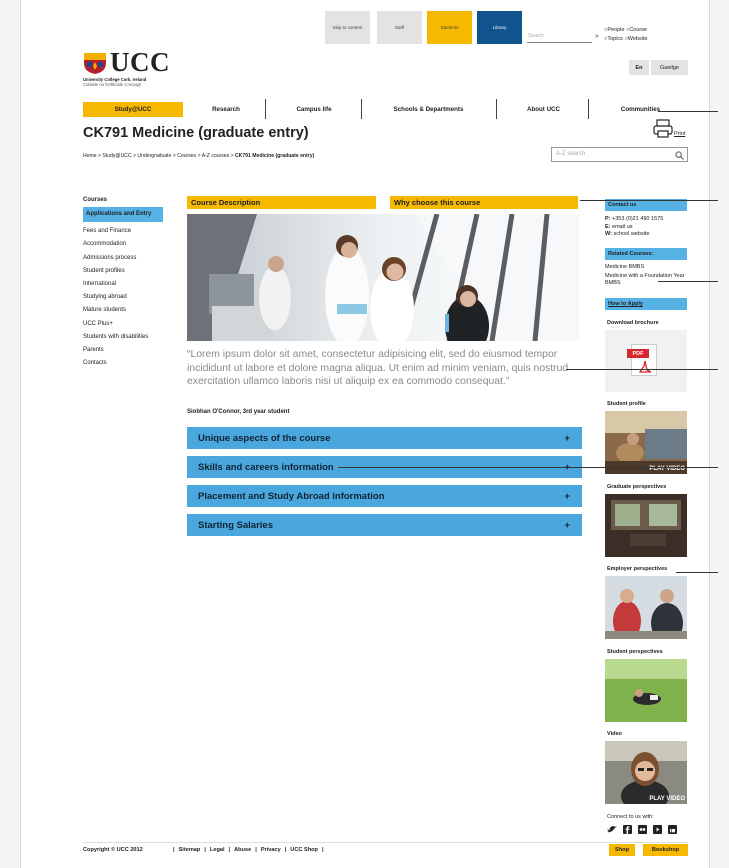 This screenshot has height=868, width=729. I want to click on crest-icon, so click(95, 63).